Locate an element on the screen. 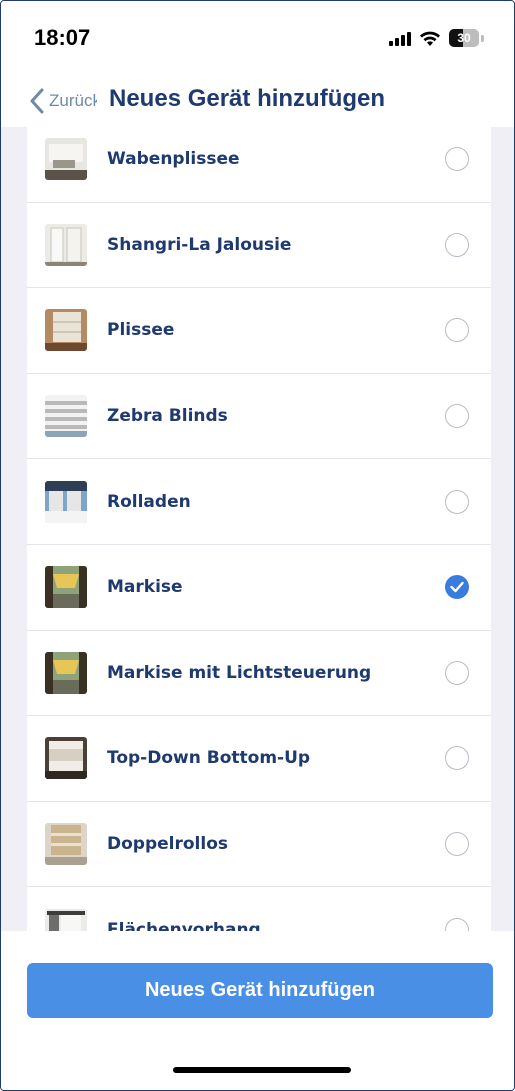  footer: Neues Gerät hinzufügen is located at coordinates (257, 1010).